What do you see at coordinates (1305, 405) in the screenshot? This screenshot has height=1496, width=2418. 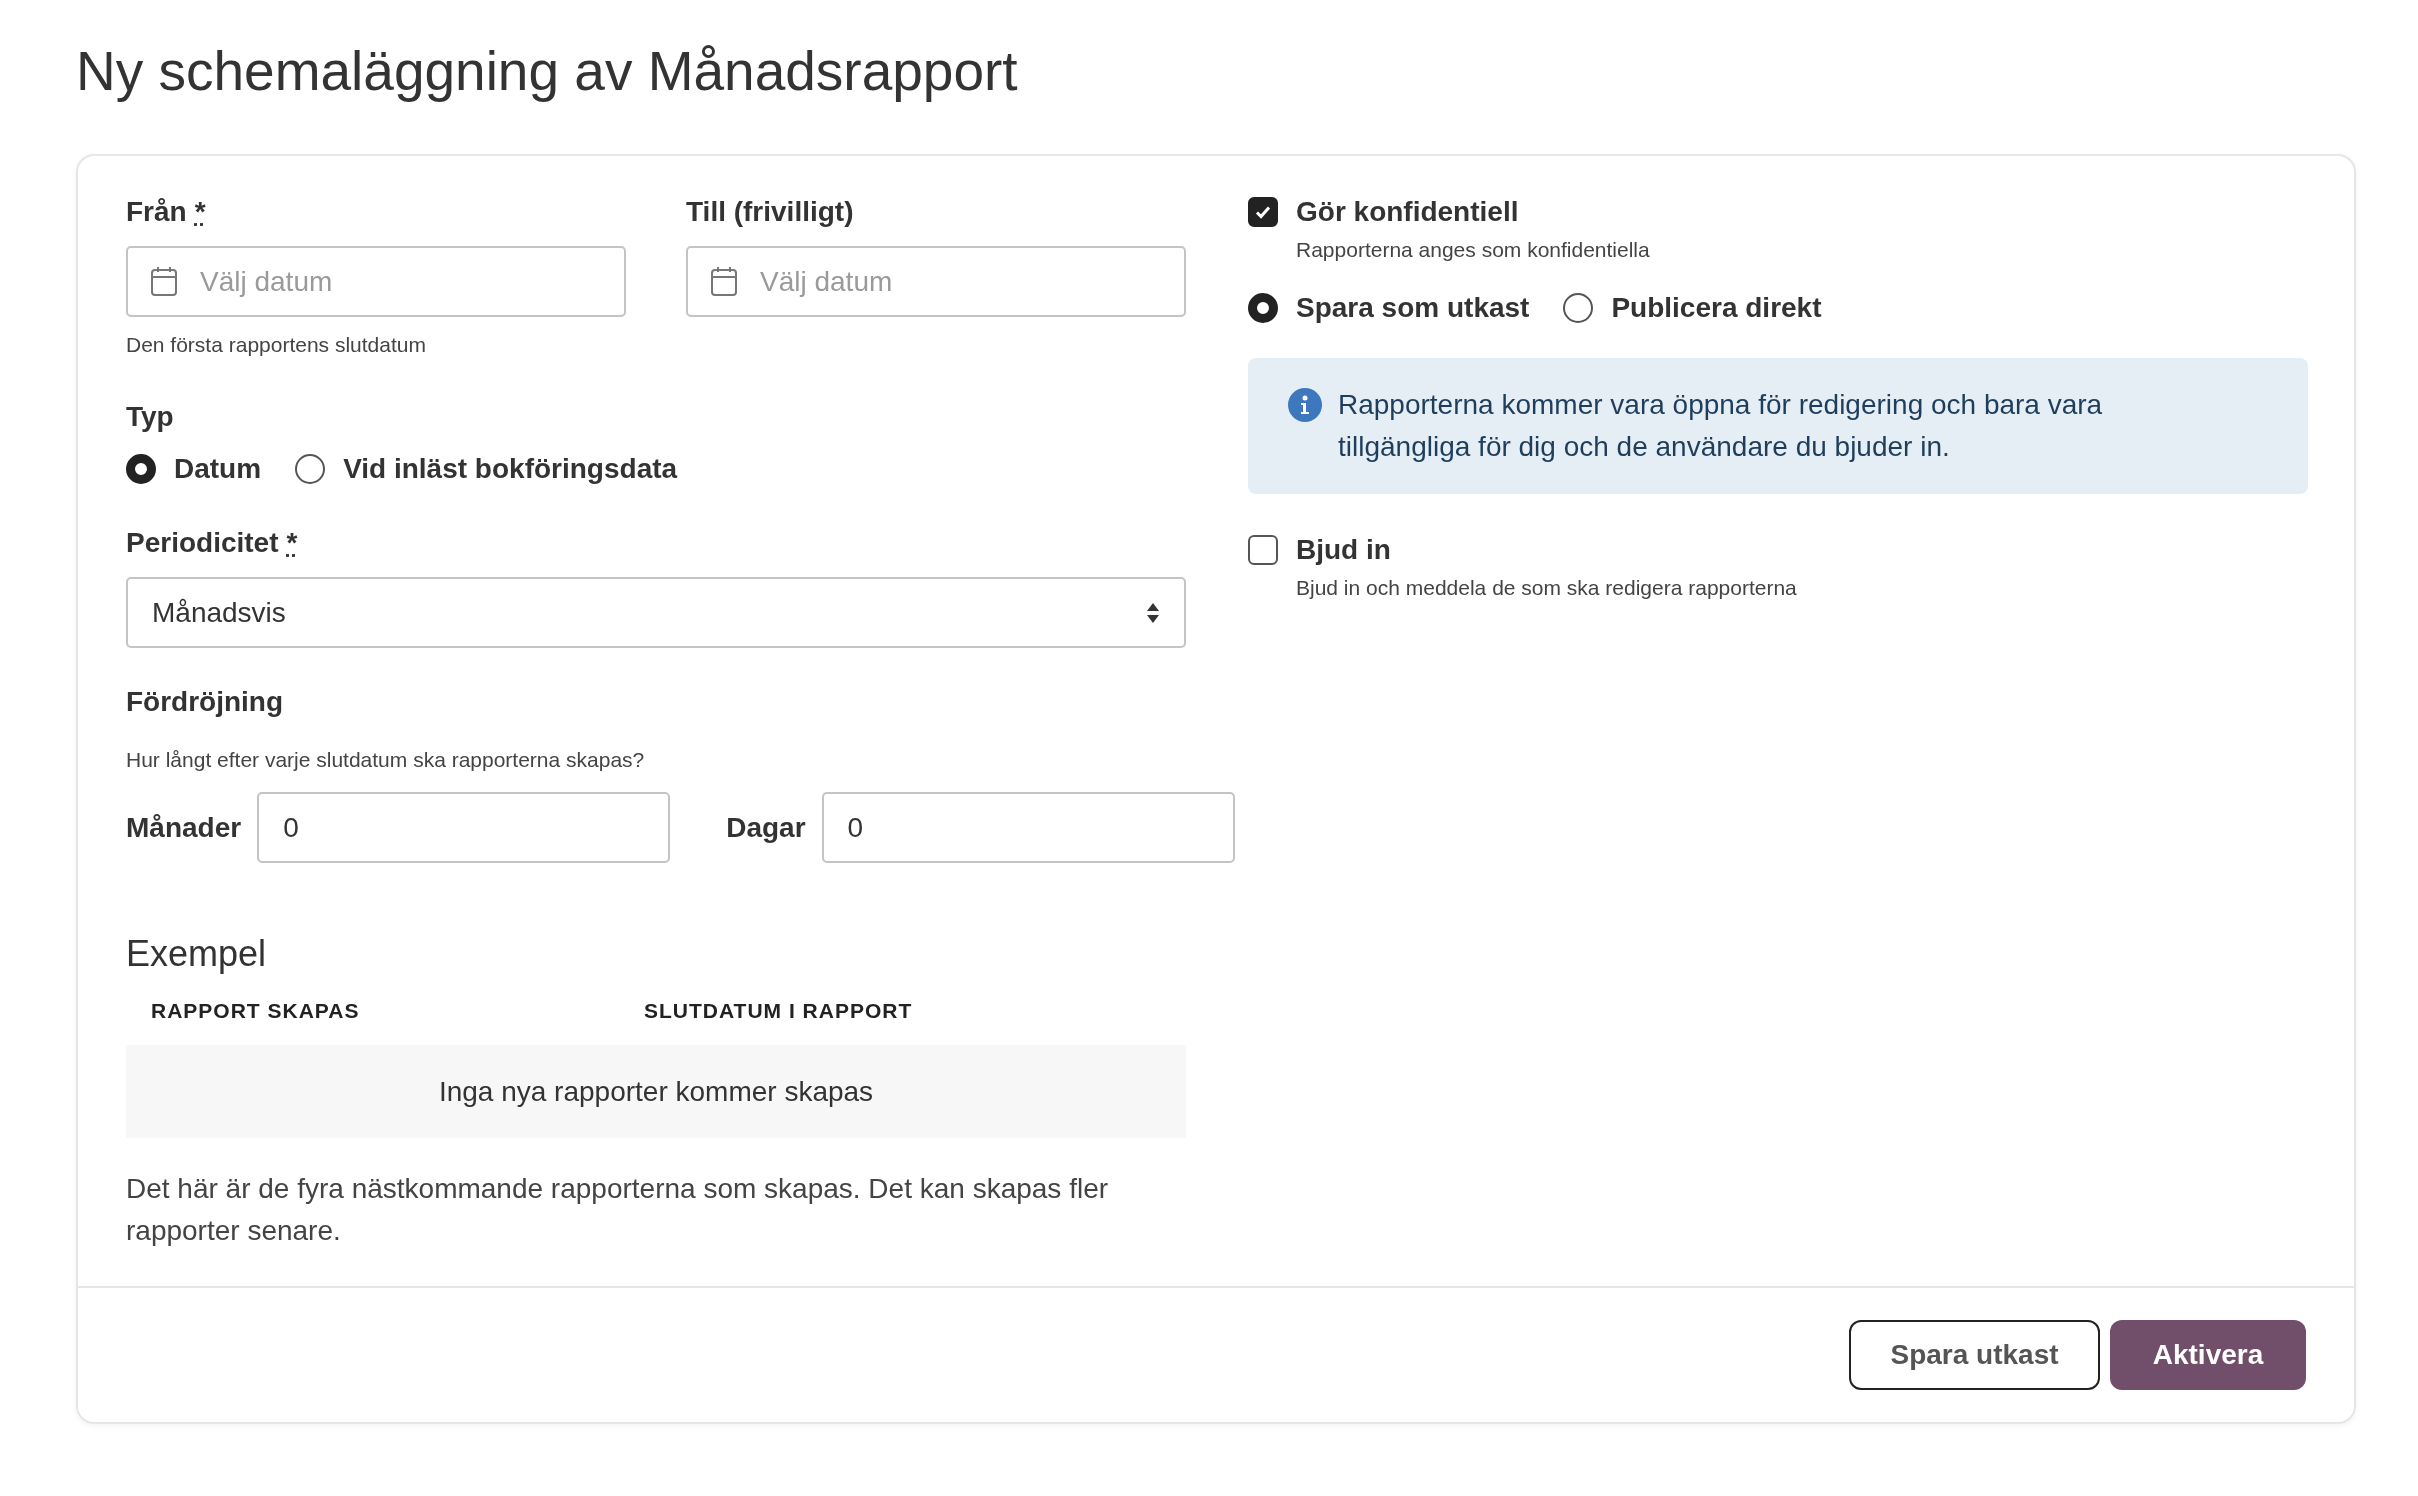 I see `info-icon` at bounding box center [1305, 405].